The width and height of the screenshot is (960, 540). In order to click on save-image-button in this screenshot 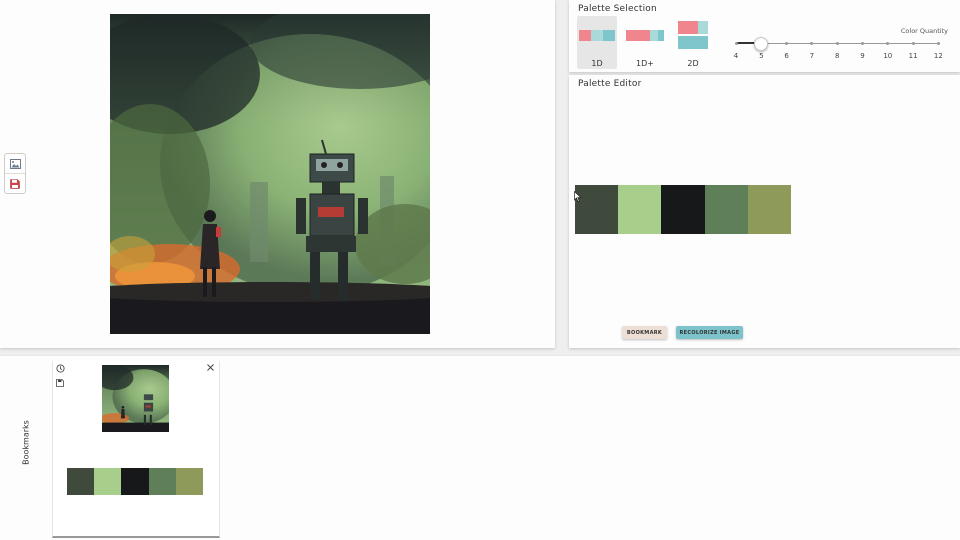, I will do `click(15, 183)`.